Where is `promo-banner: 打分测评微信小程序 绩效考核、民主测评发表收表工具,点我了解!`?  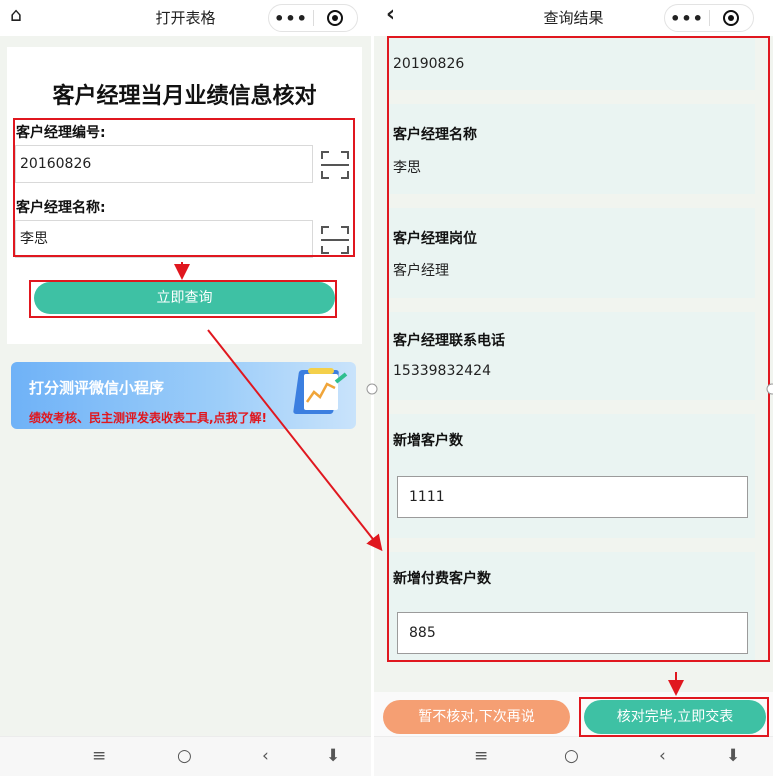 promo-banner: 打分测评微信小程序 绩效考核、民主测评发表收表工具,点我了解! is located at coordinates (183, 395).